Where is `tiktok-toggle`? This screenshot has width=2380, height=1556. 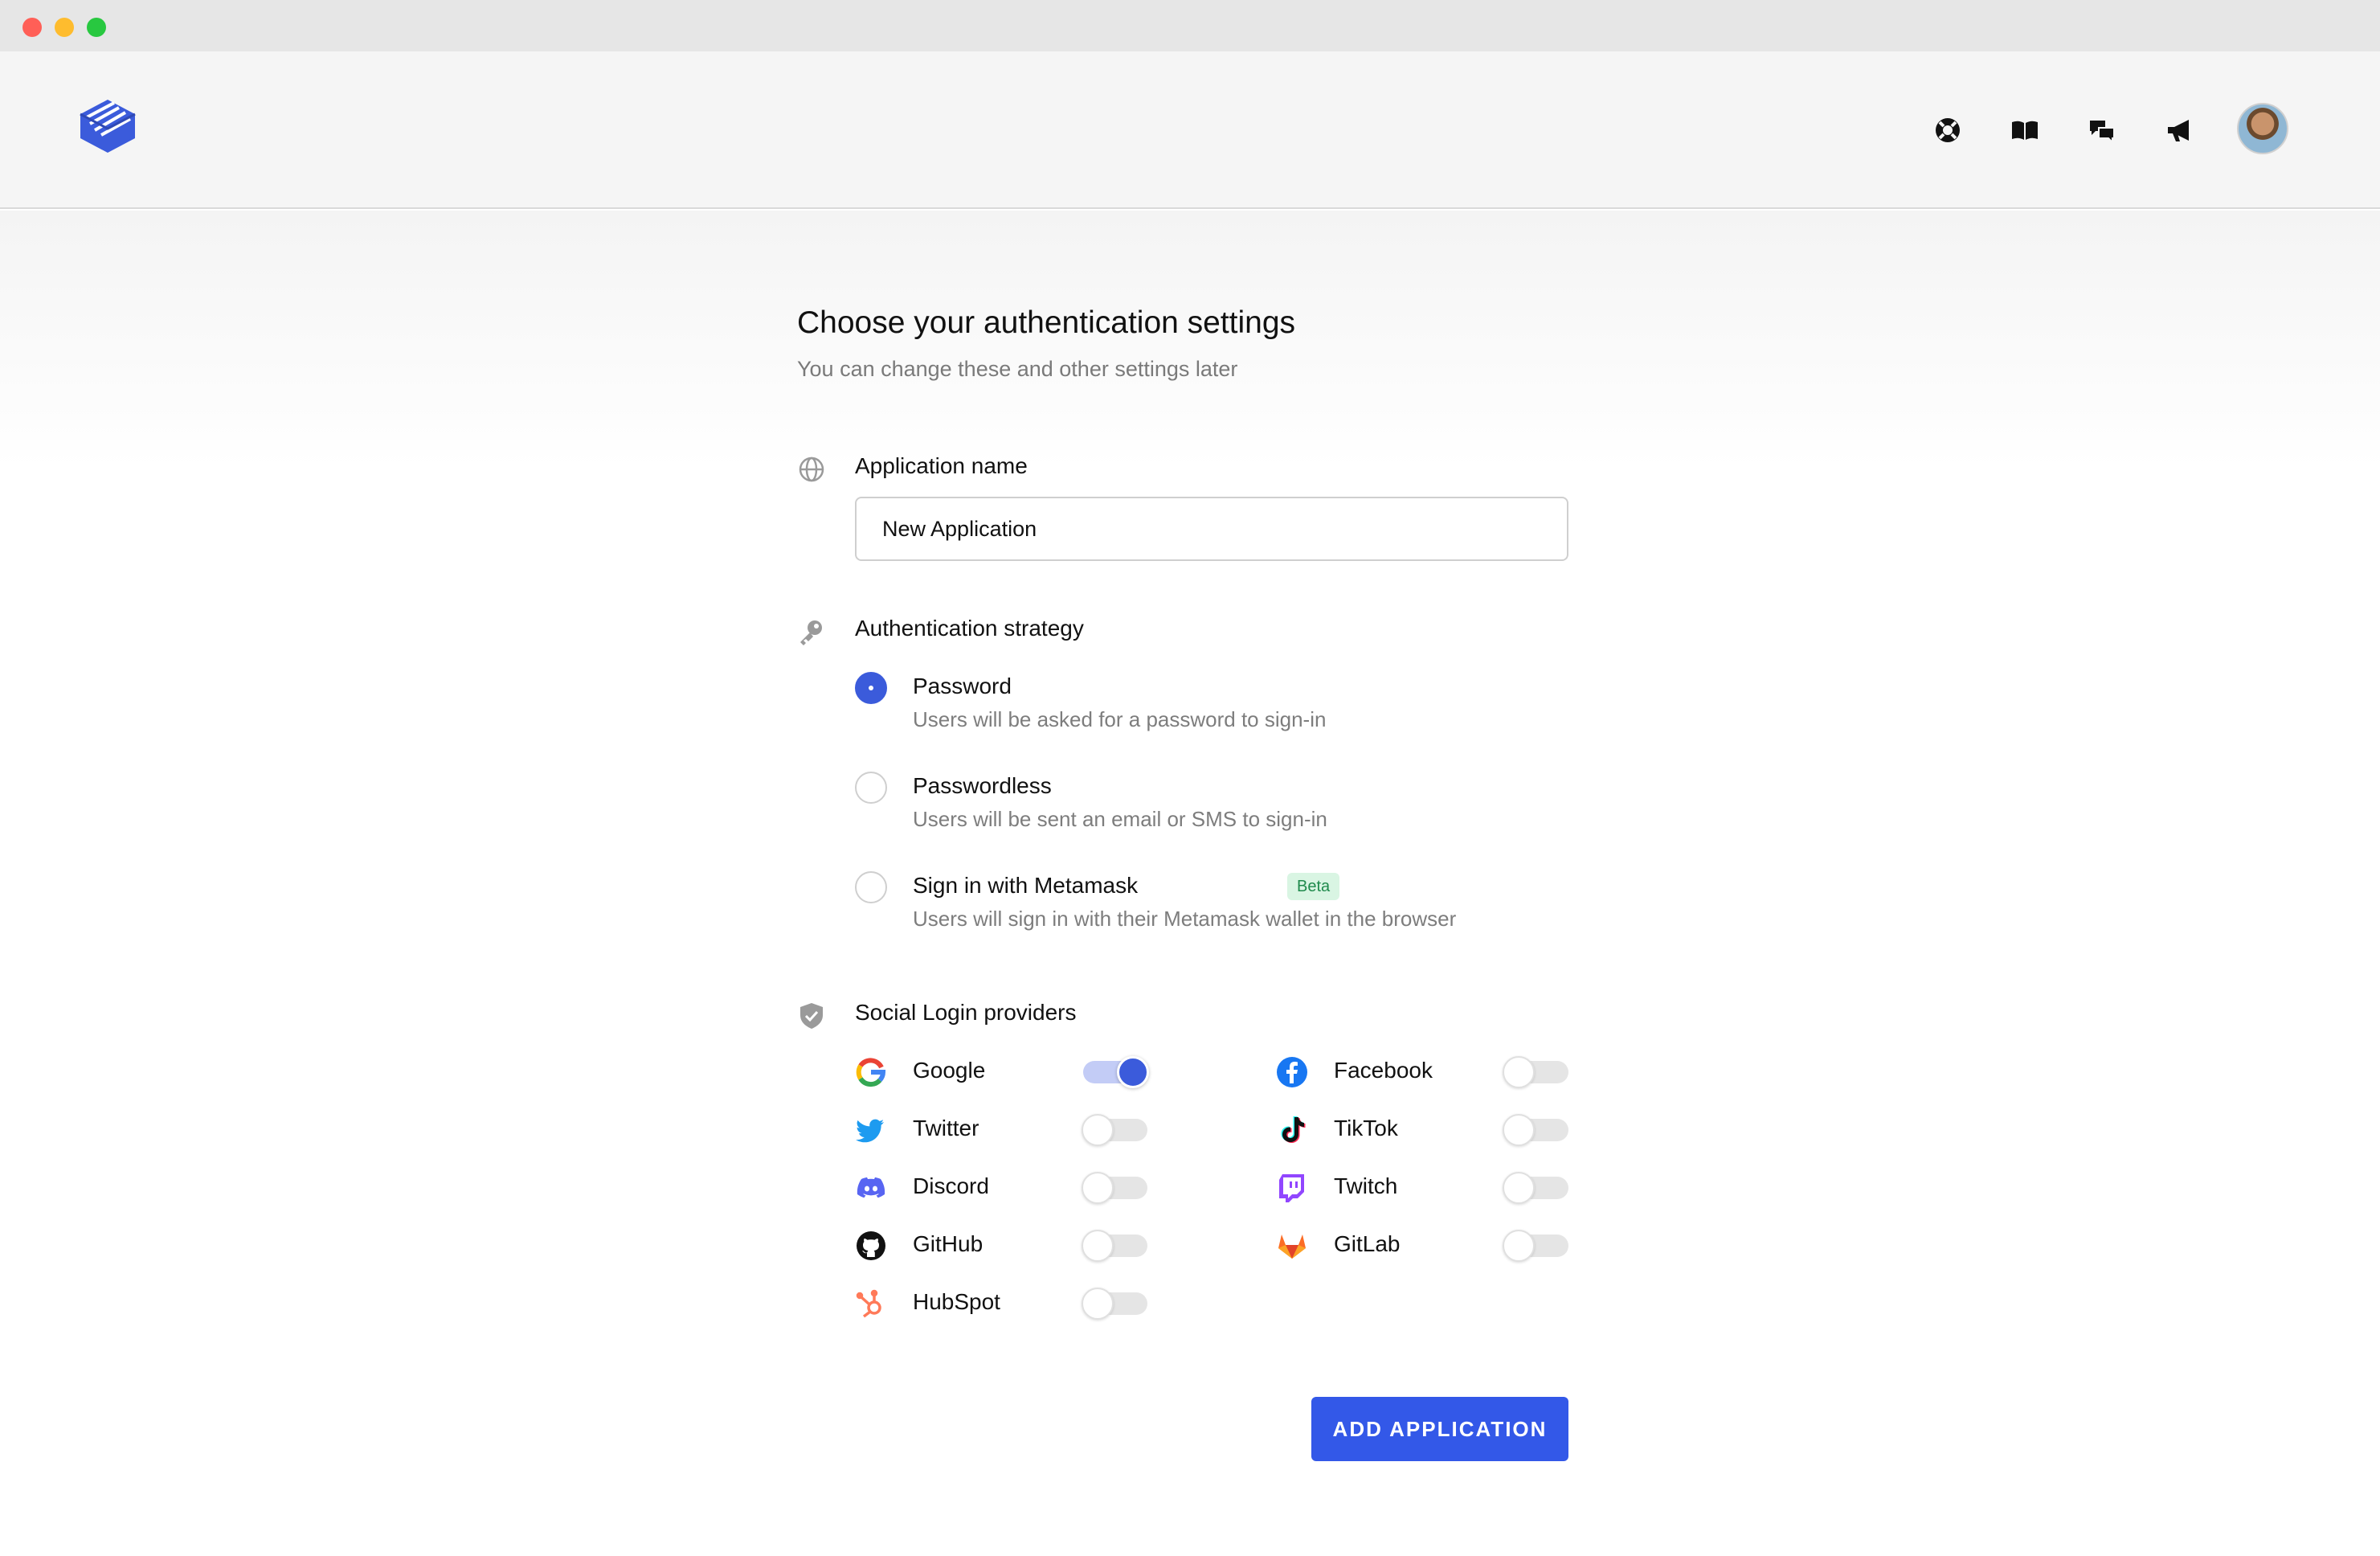 tiktok-toggle is located at coordinates (1535, 1130).